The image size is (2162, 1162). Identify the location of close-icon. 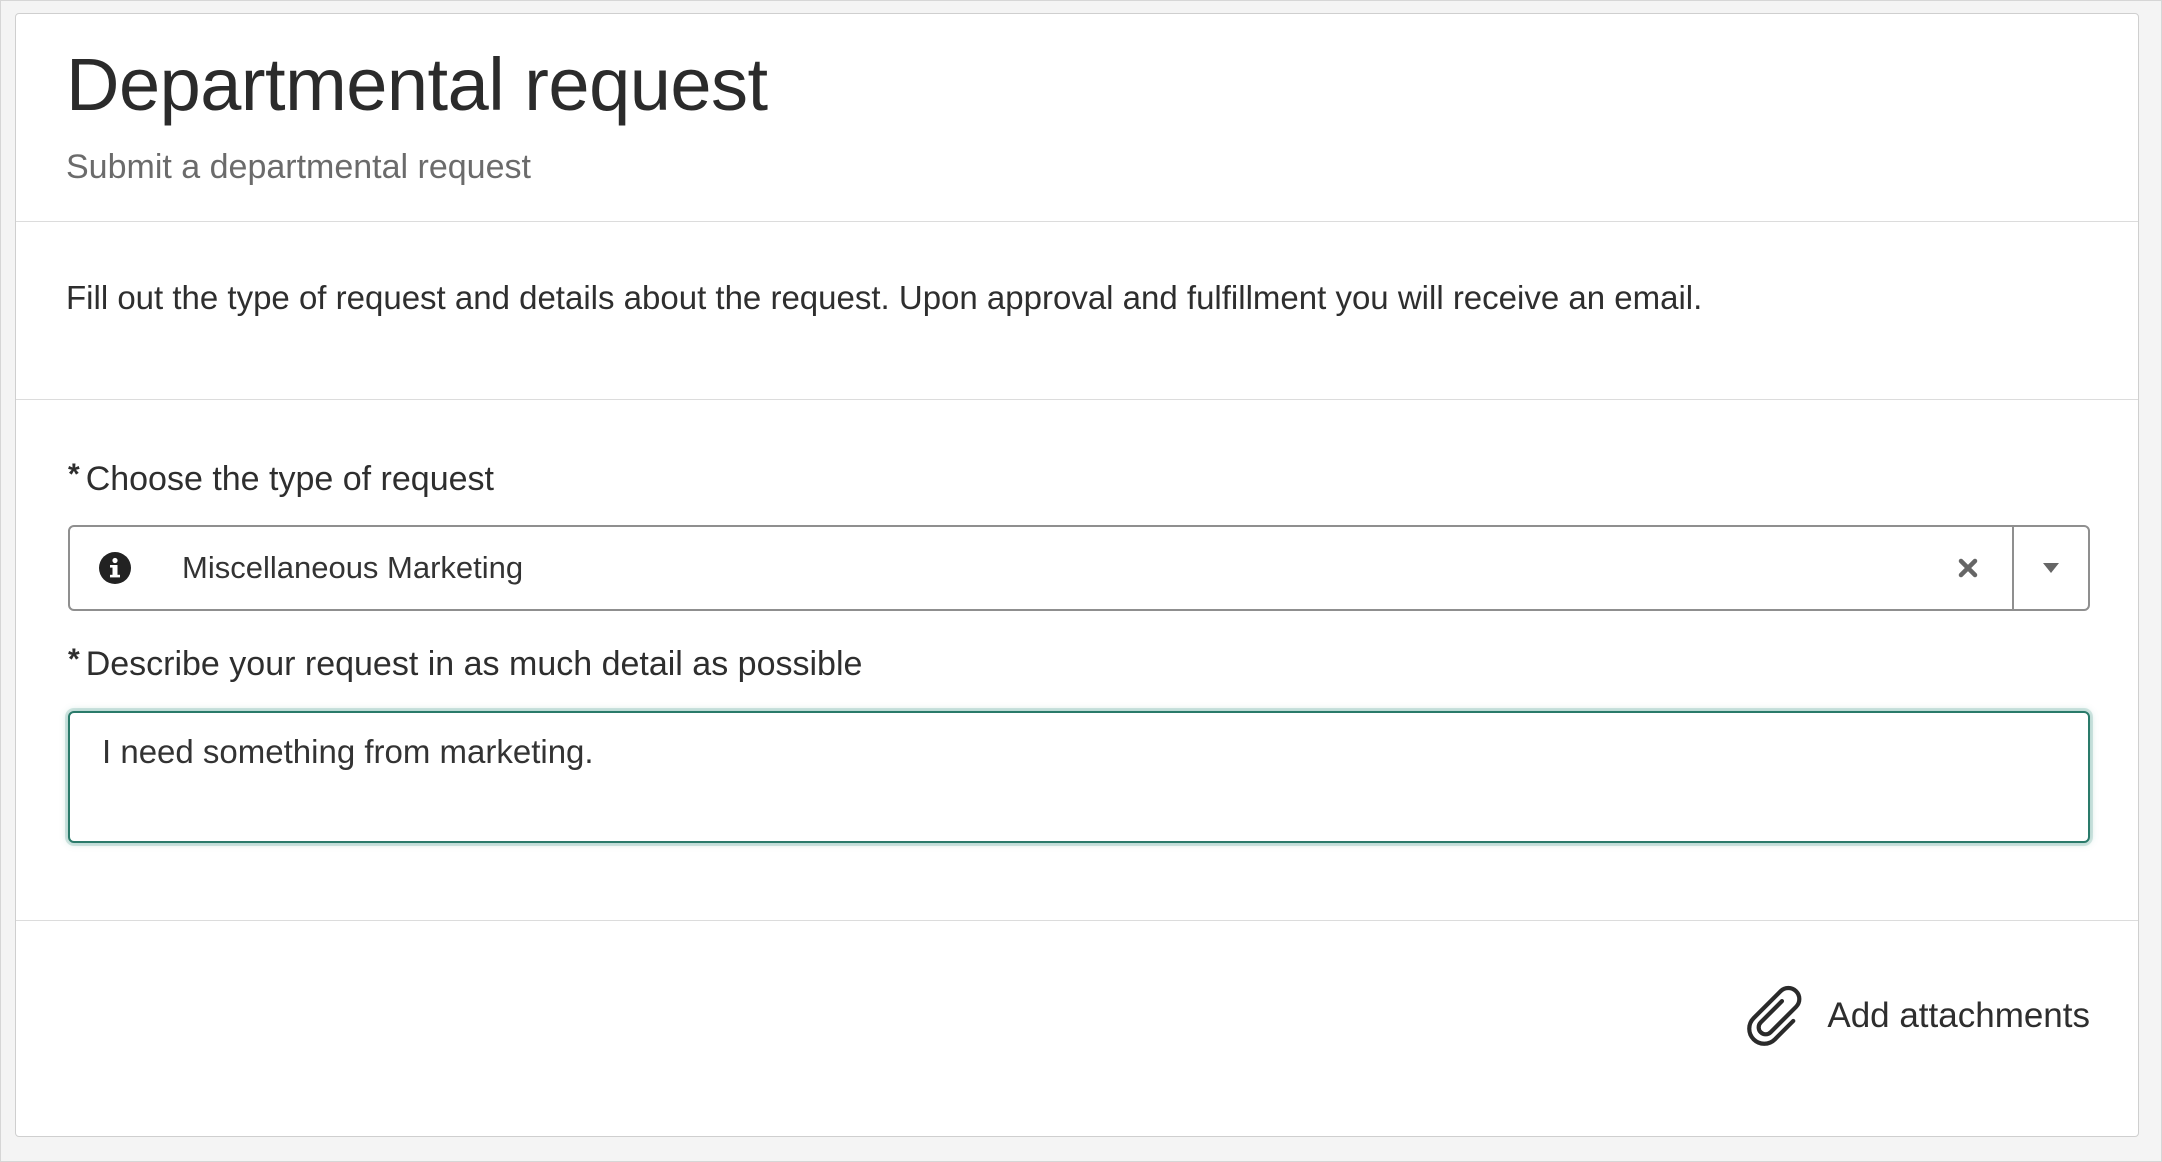
(1968, 568).